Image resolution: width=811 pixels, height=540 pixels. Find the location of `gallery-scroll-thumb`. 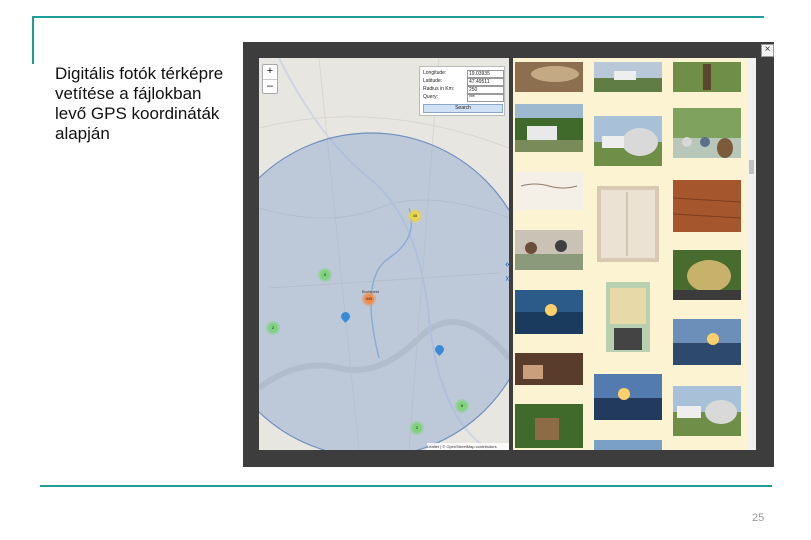

gallery-scroll-thumb is located at coordinates (751, 167).